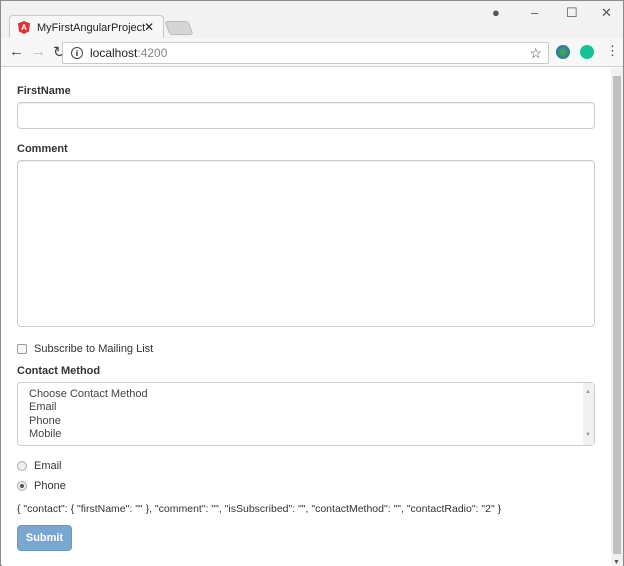 The height and width of the screenshot is (566, 624). I want to click on url-port: :4200, so click(152, 53).